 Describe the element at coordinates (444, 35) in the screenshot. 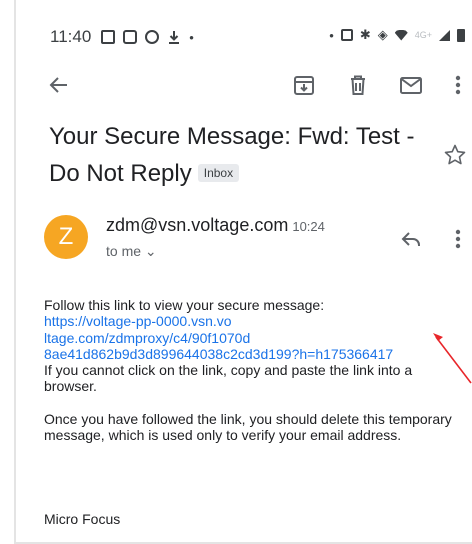

I see `signal-icon` at that location.